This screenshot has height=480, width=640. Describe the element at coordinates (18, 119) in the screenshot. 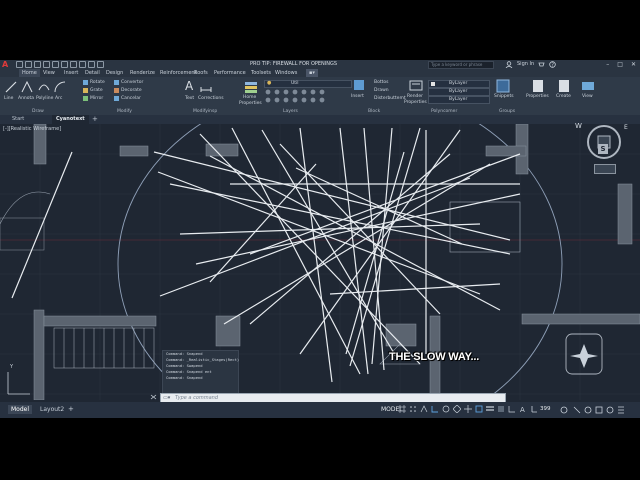

I see `tab-start: Start` at that location.